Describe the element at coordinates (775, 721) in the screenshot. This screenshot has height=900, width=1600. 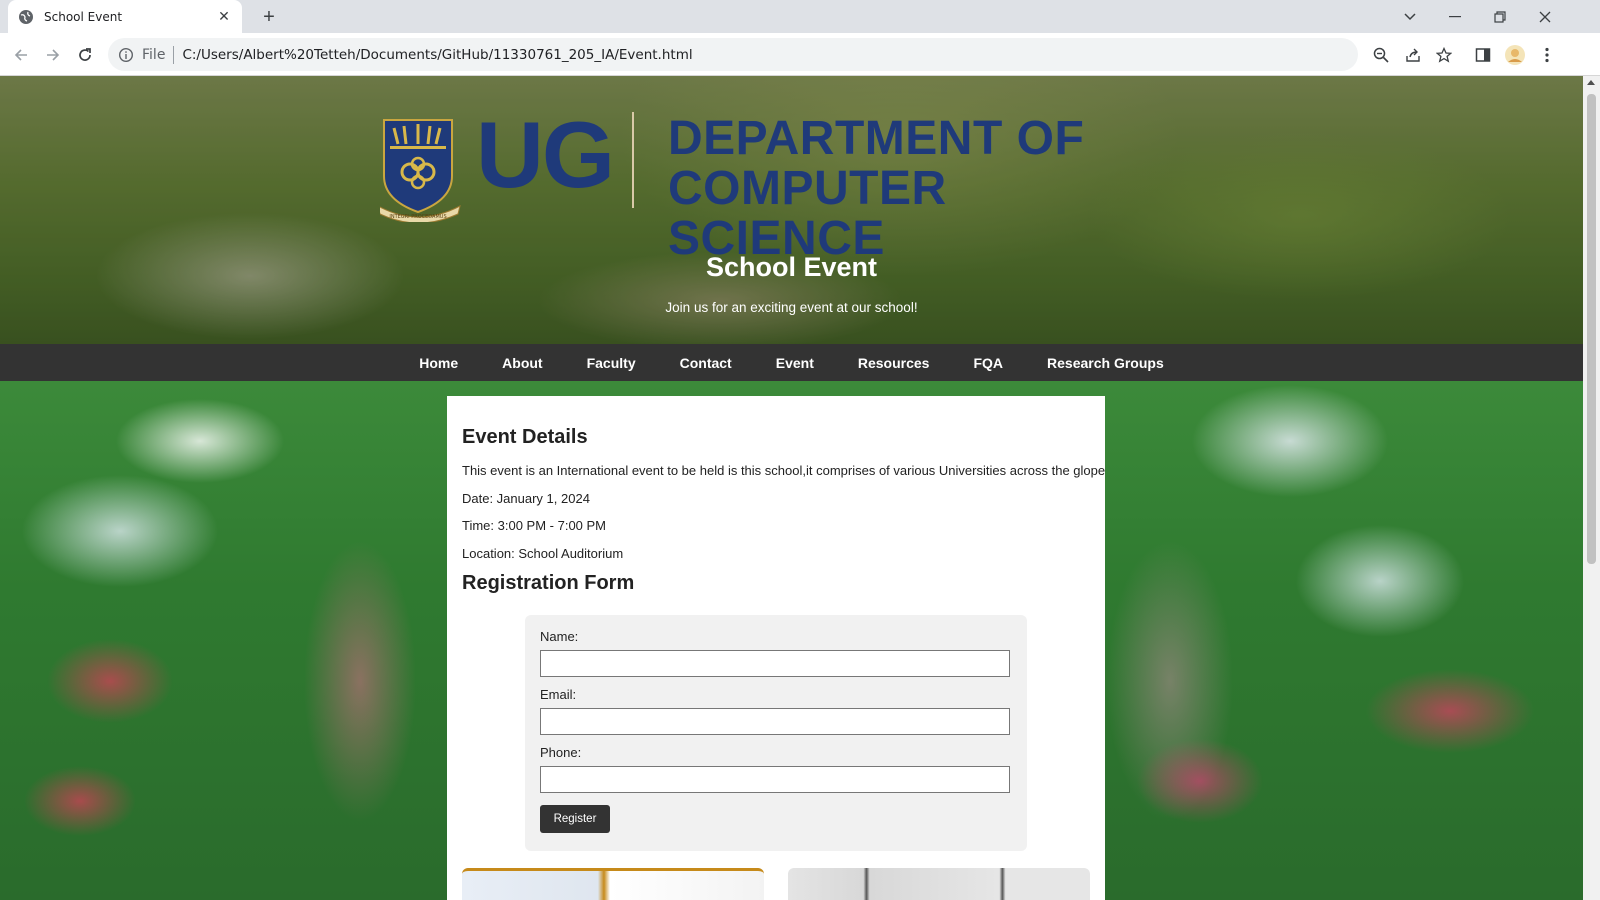
I see `email-input` at that location.